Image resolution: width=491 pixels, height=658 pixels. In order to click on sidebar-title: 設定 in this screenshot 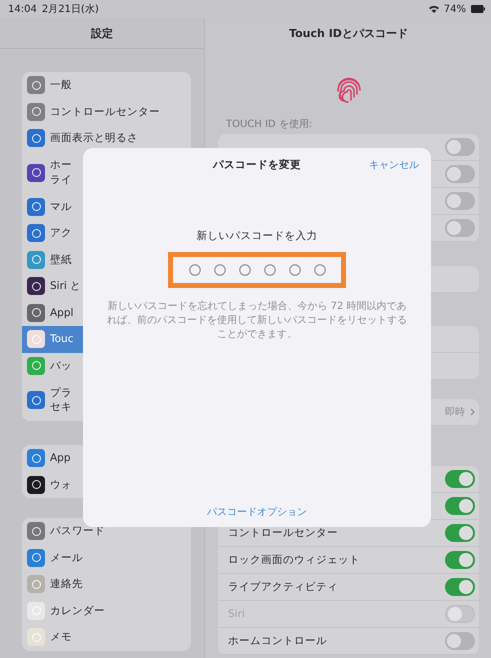, I will do `click(102, 33)`.